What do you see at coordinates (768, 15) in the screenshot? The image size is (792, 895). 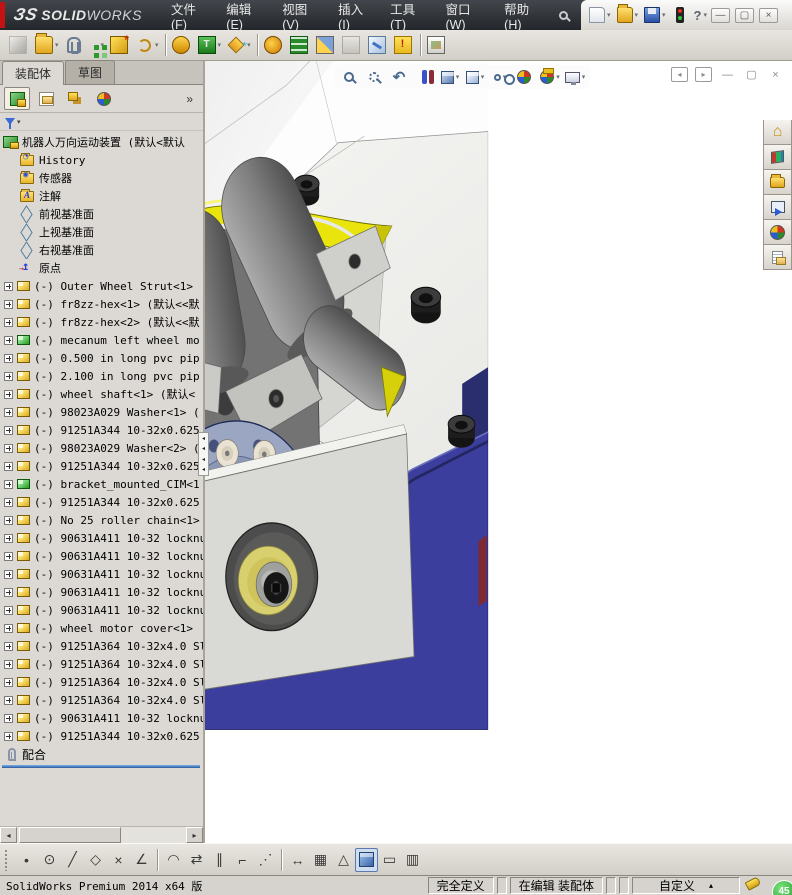 I see `close-button: ×` at bounding box center [768, 15].